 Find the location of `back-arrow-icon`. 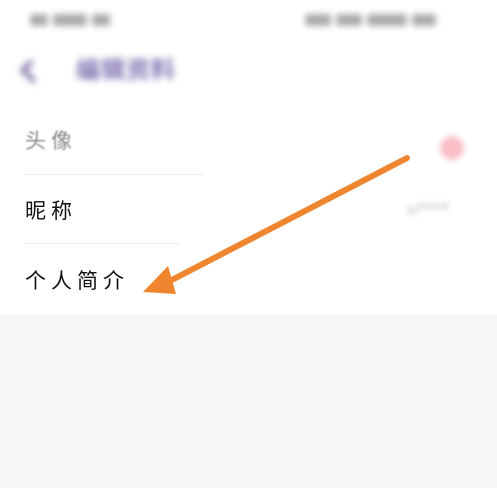

back-arrow-icon is located at coordinates (31, 71).